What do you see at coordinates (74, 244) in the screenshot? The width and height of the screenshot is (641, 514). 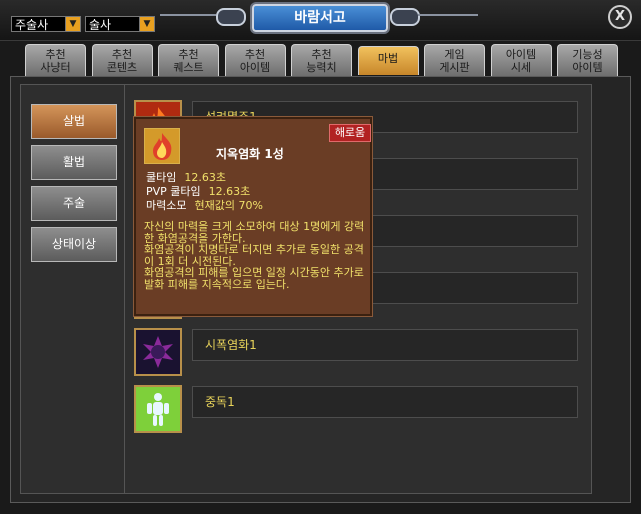 I see `category-button: 상태이상` at bounding box center [74, 244].